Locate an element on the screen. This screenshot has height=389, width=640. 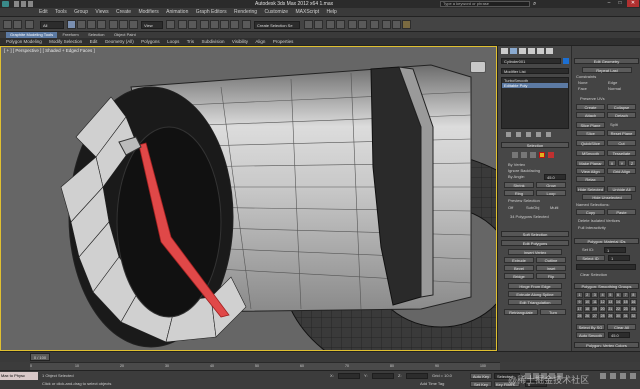
menu-animation: Animation is located at coordinates (177, 12).